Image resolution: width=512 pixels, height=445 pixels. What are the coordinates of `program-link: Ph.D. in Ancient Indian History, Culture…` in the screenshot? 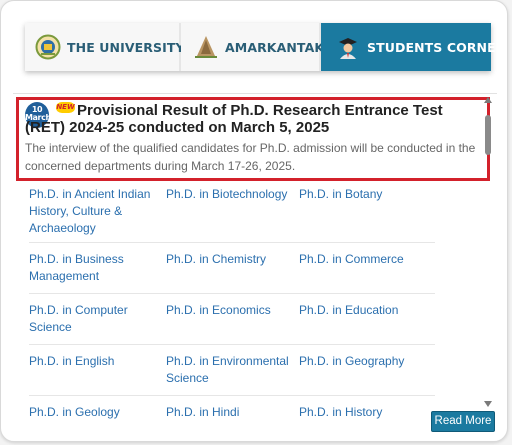 It's located at (97, 214).